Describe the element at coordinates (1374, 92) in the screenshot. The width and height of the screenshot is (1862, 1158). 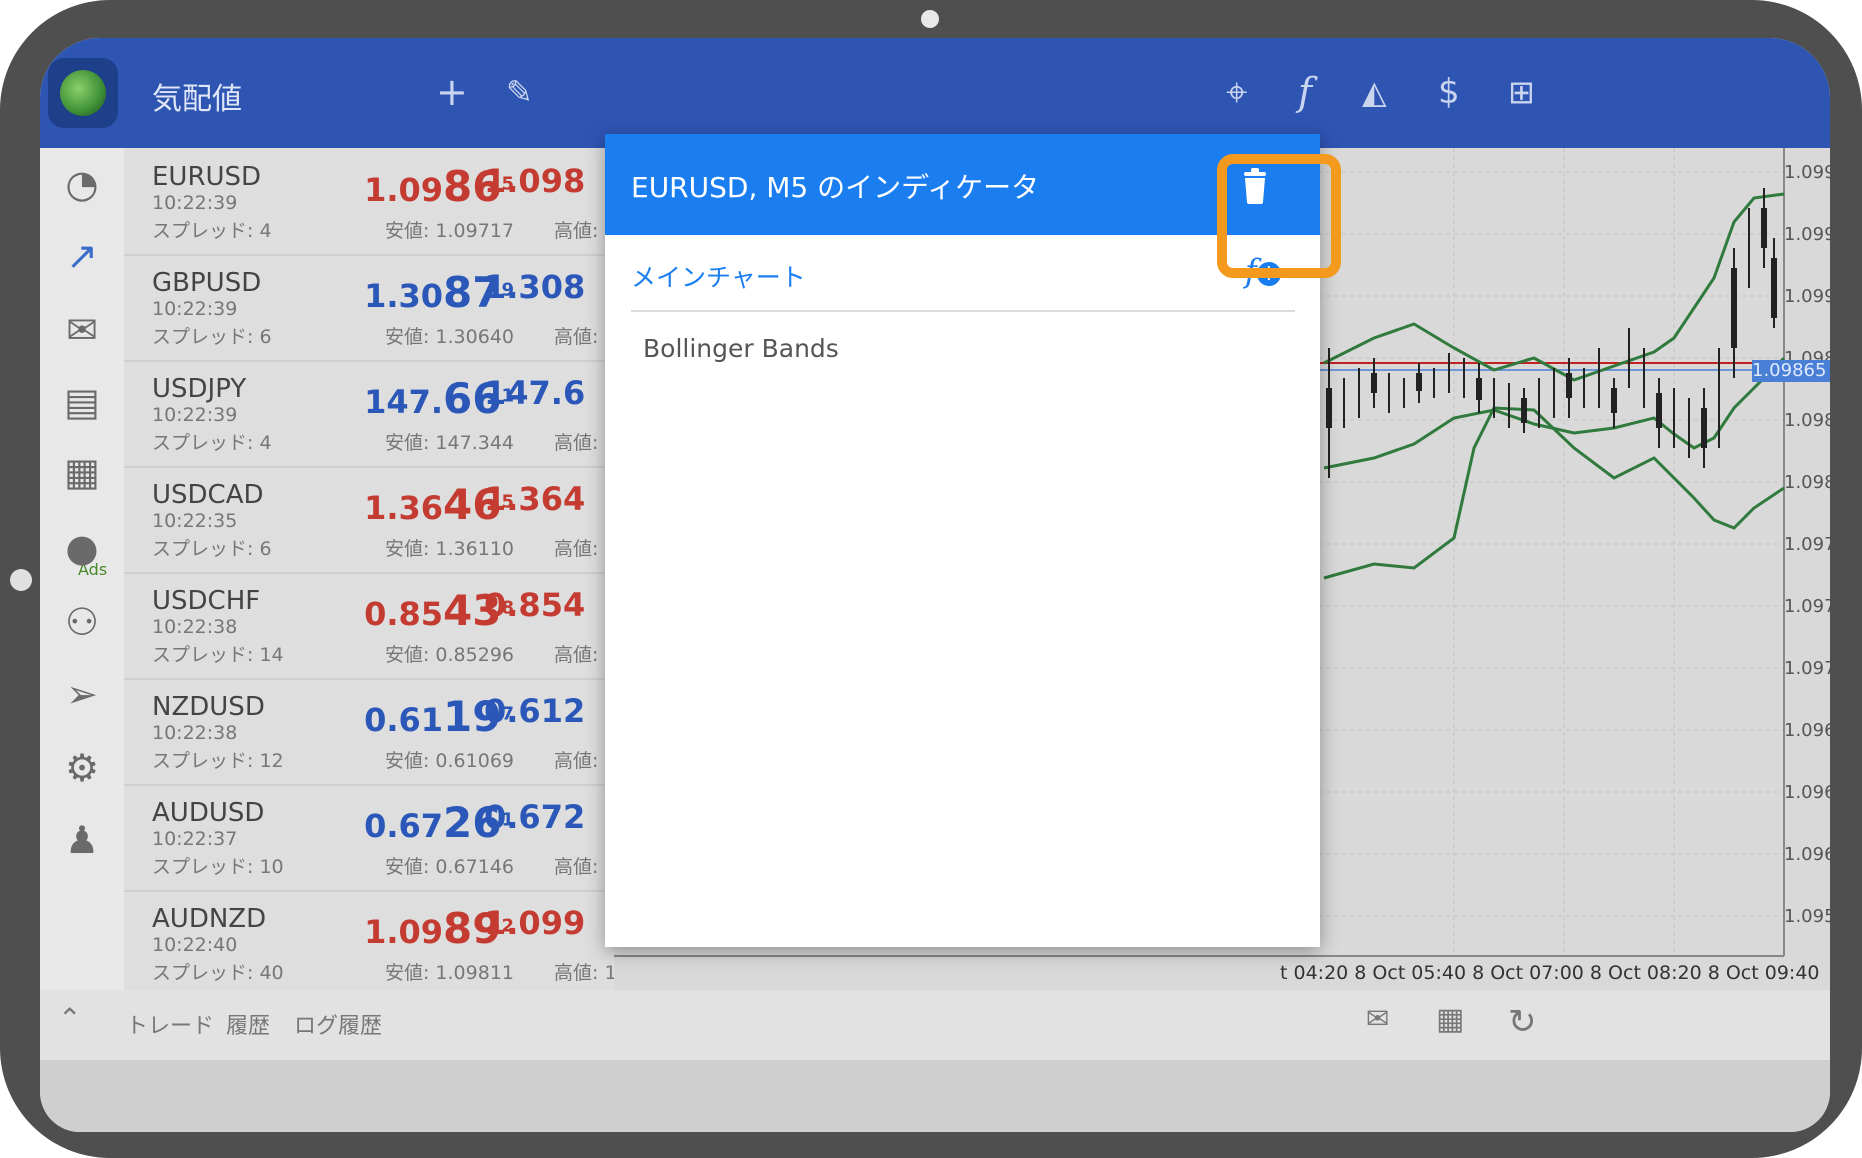
I see `shapes-icon: ◭` at that location.